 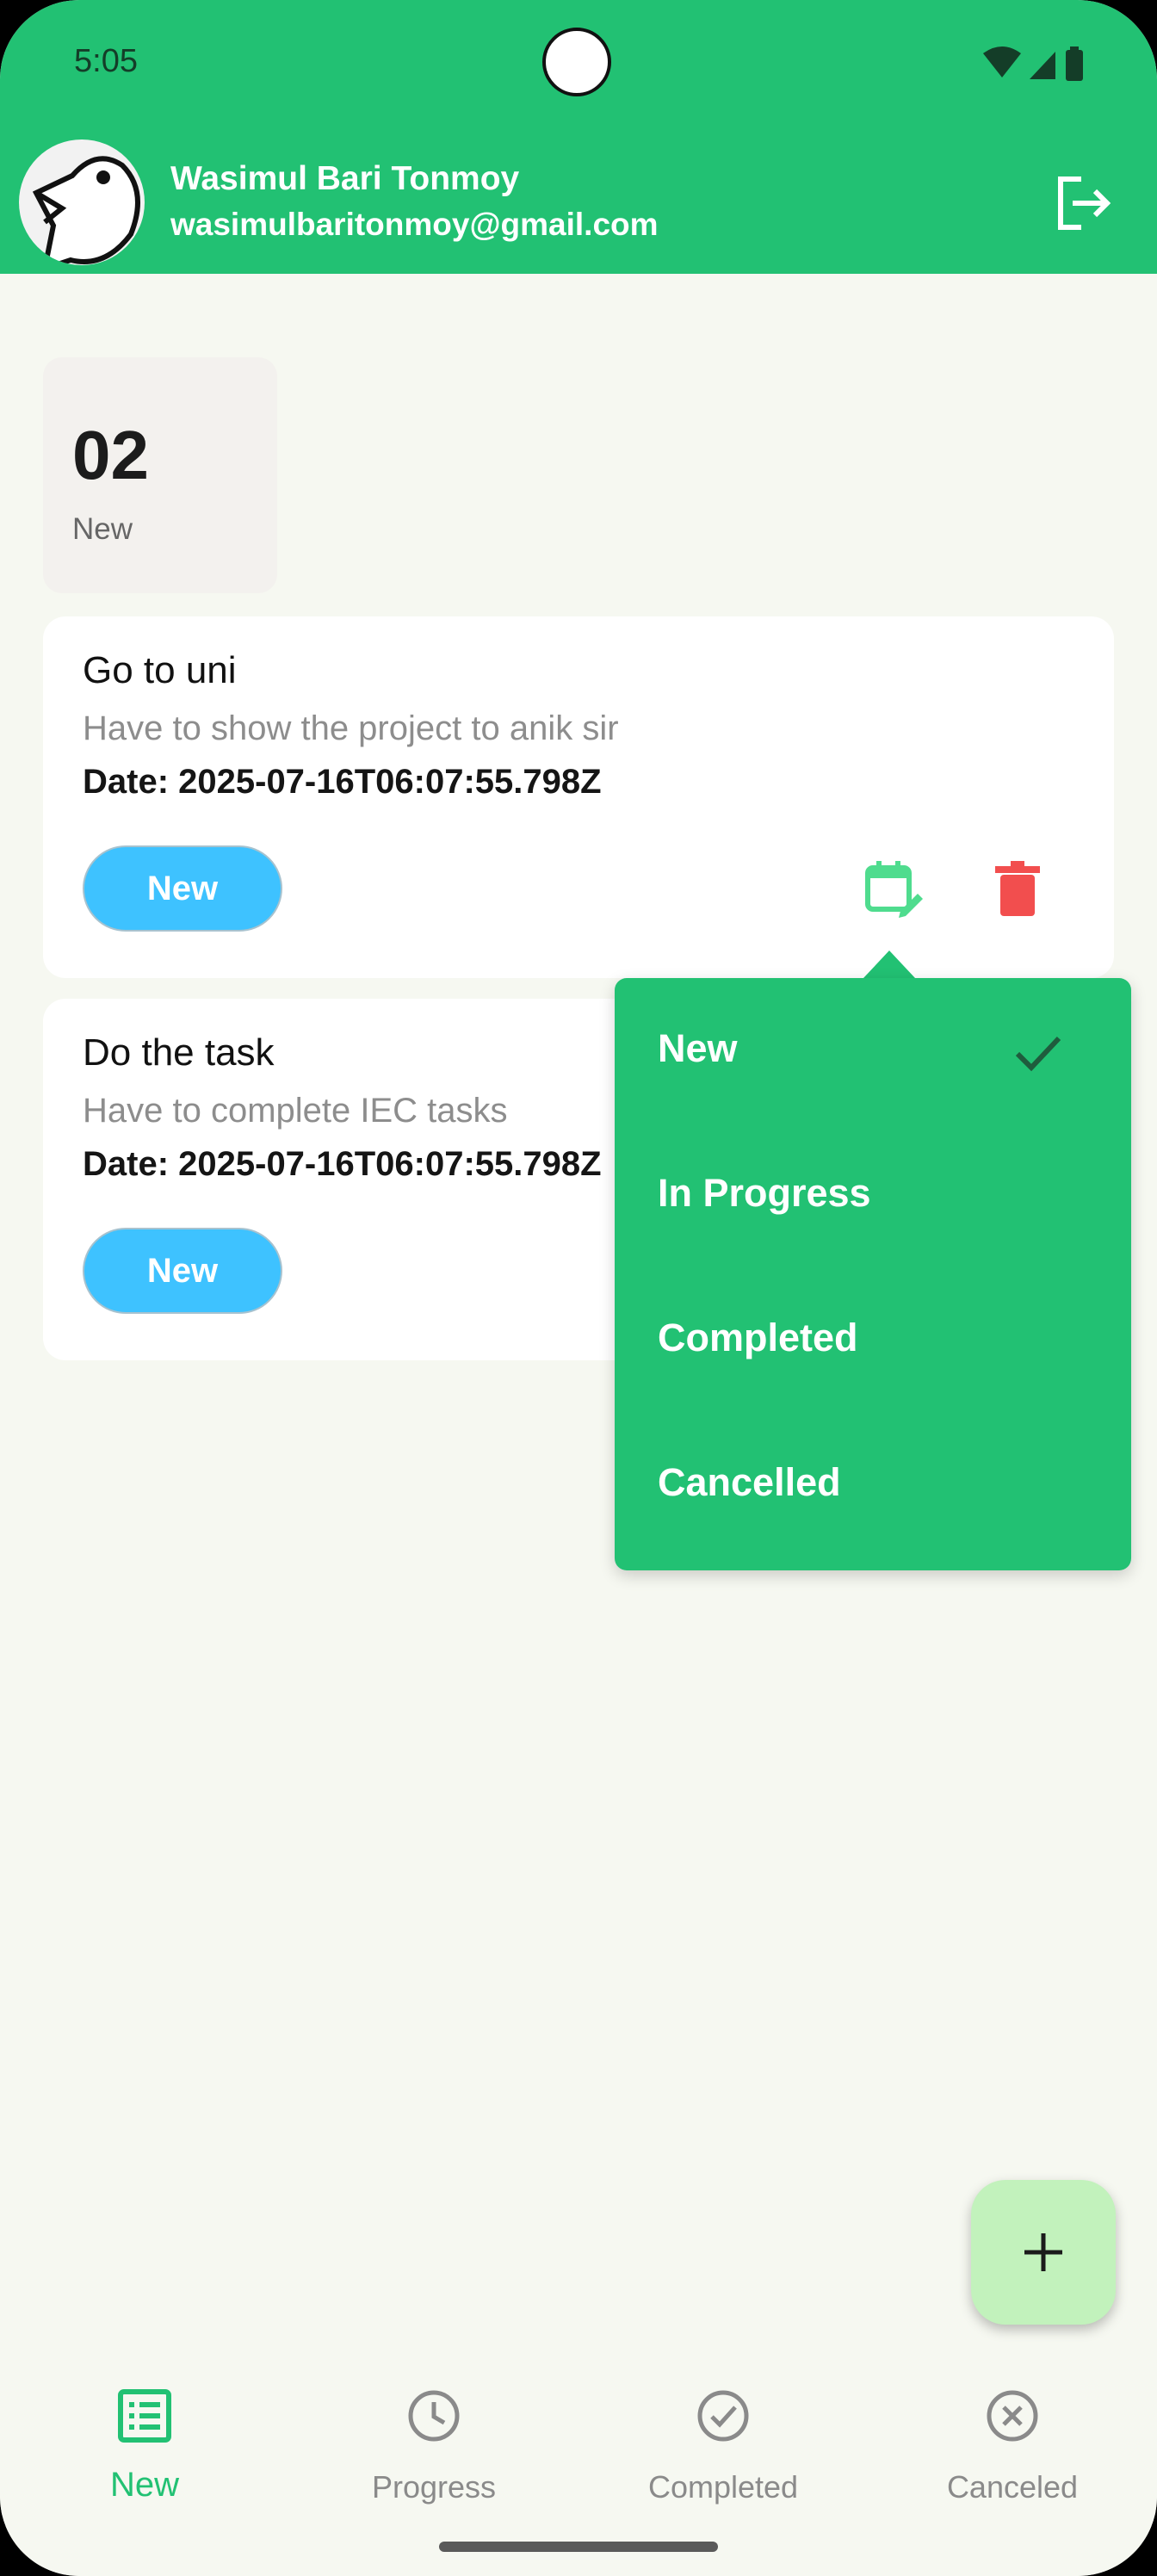 I want to click on battery-icon, so click(x=1075, y=65).